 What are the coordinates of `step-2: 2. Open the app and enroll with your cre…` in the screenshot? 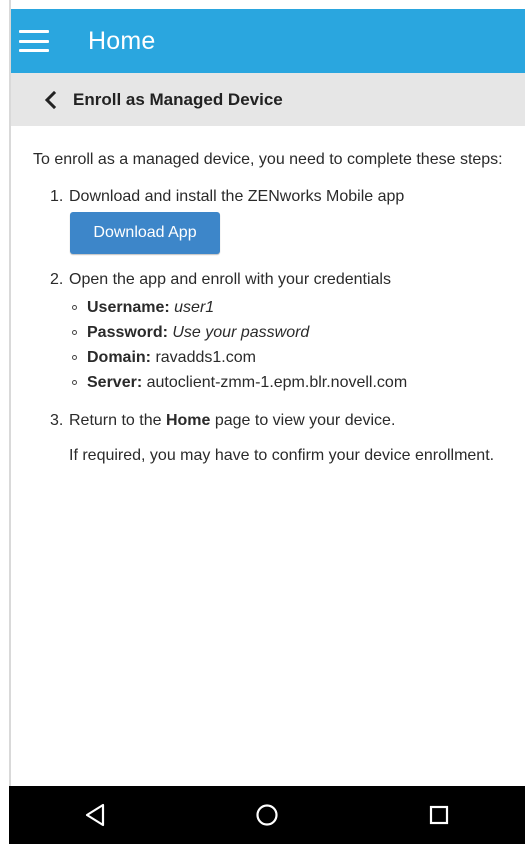 It's located at (273, 331).